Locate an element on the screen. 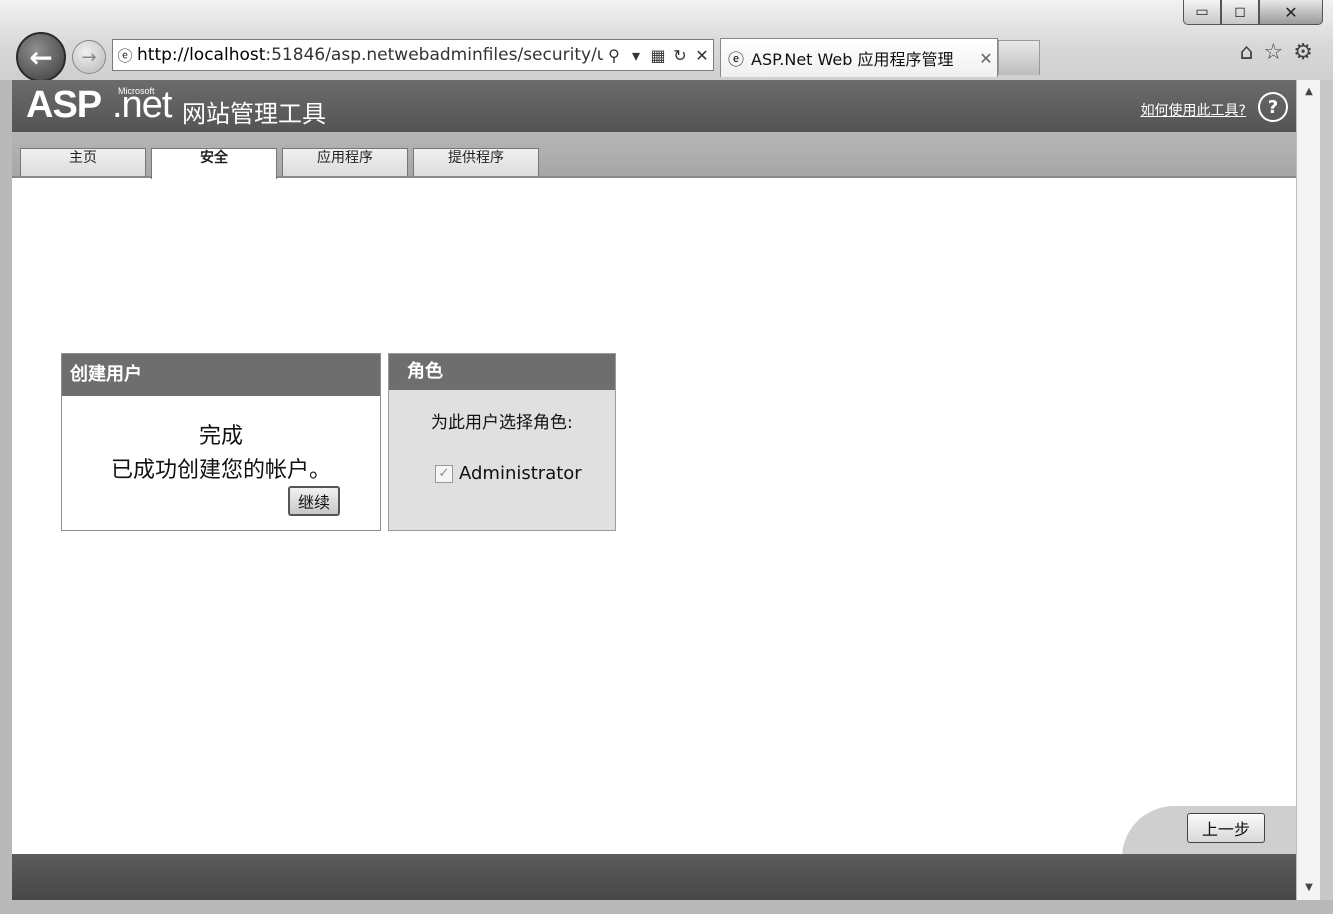  microsoft-mark: Microsoft is located at coordinates (136, 91).